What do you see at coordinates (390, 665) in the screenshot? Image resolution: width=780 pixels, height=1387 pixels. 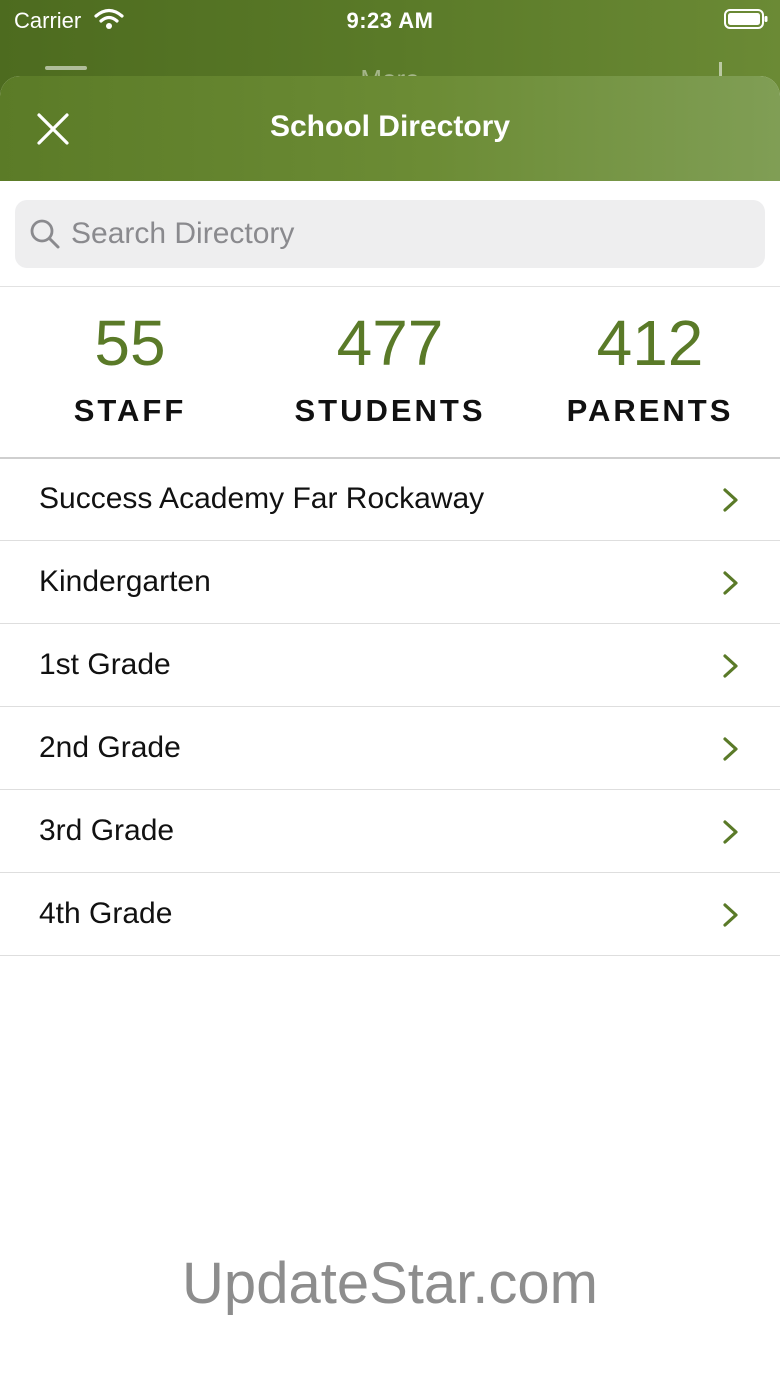 I see `list-item: 1st Grade` at bounding box center [390, 665].